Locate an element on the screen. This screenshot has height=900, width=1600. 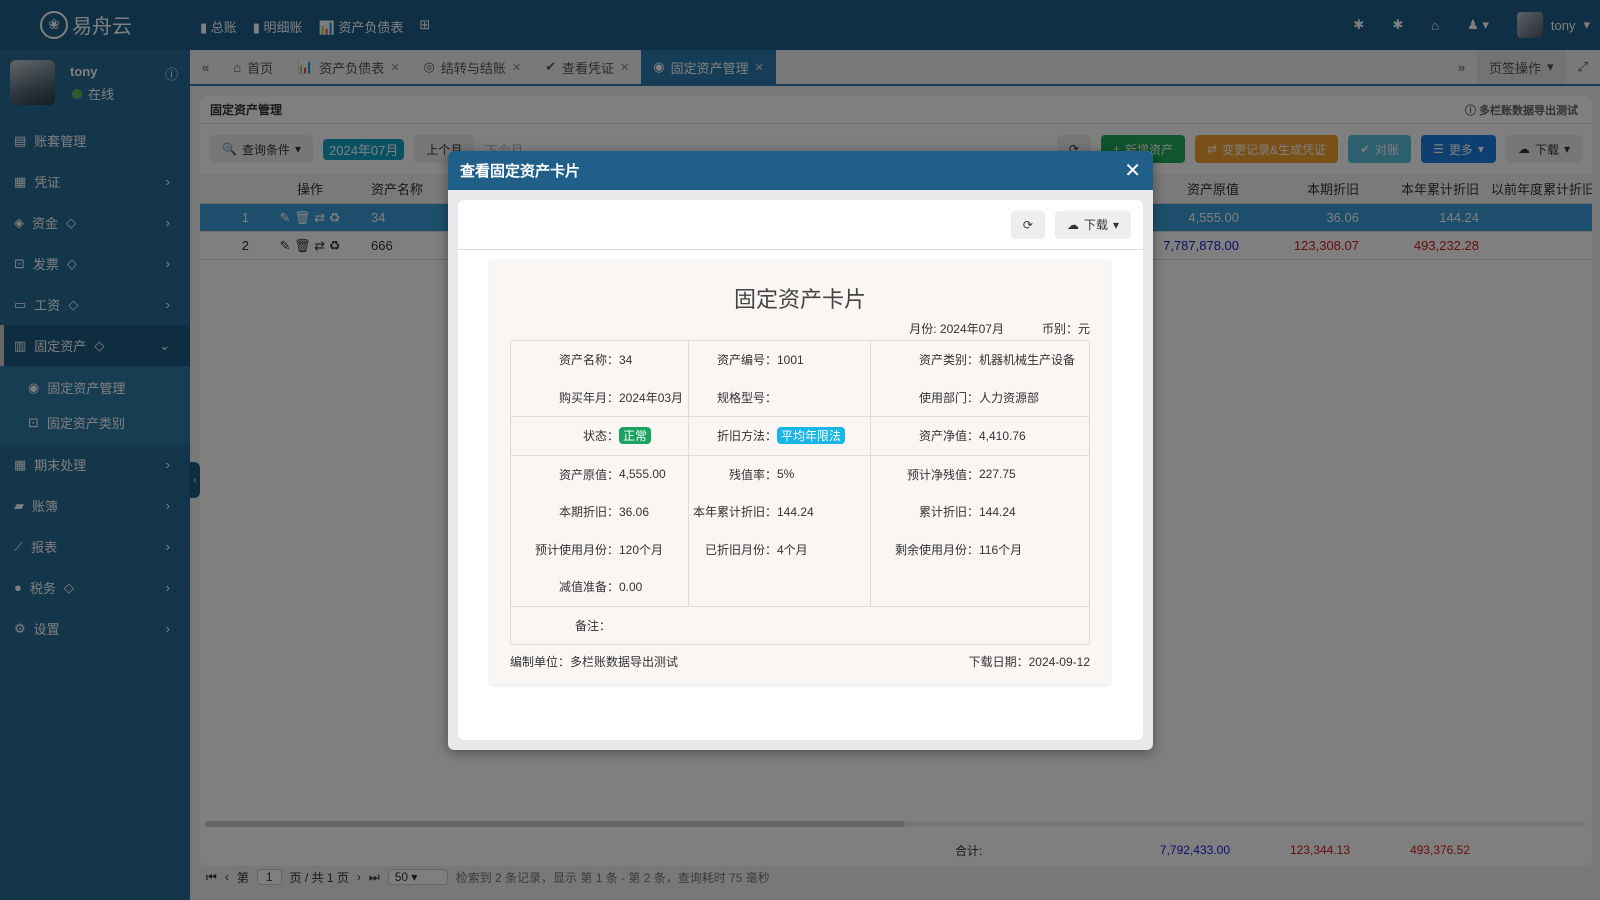
card-field: 资产净值： 4,410.76 is located at coordinates (980, 436).